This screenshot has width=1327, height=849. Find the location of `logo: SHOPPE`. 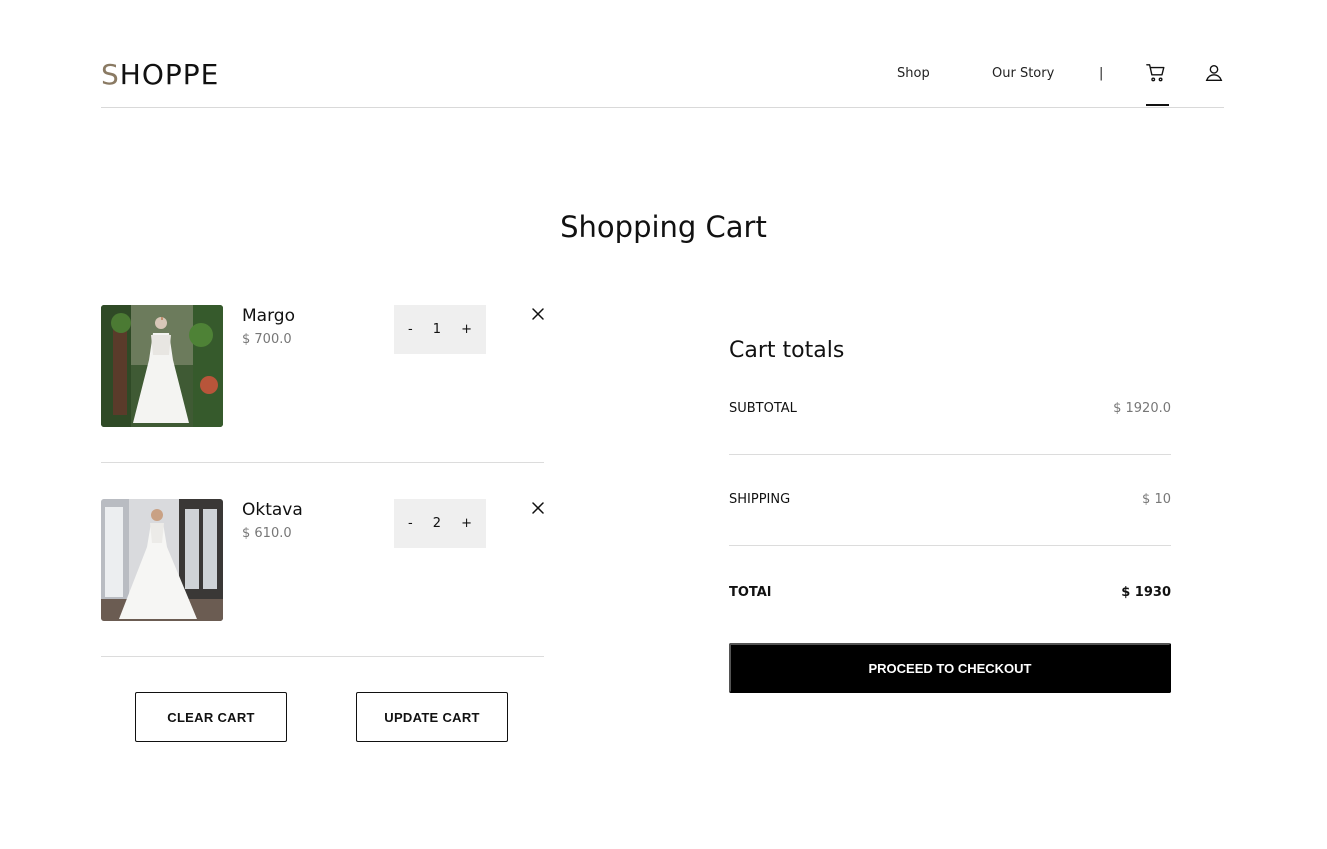

logo: SHOPPE is located at coordinates (160, 74).